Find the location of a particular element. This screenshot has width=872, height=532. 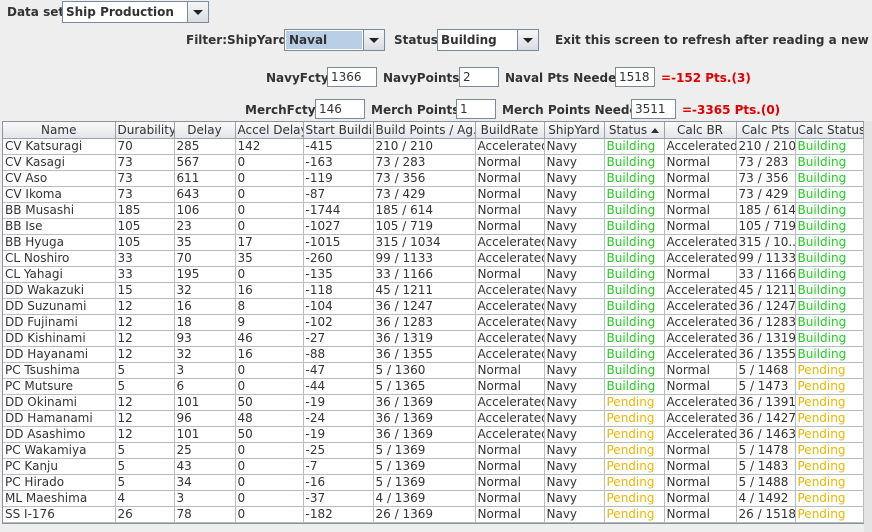

cell-calc-br: Accelerated is located at coordinates (700, 242).